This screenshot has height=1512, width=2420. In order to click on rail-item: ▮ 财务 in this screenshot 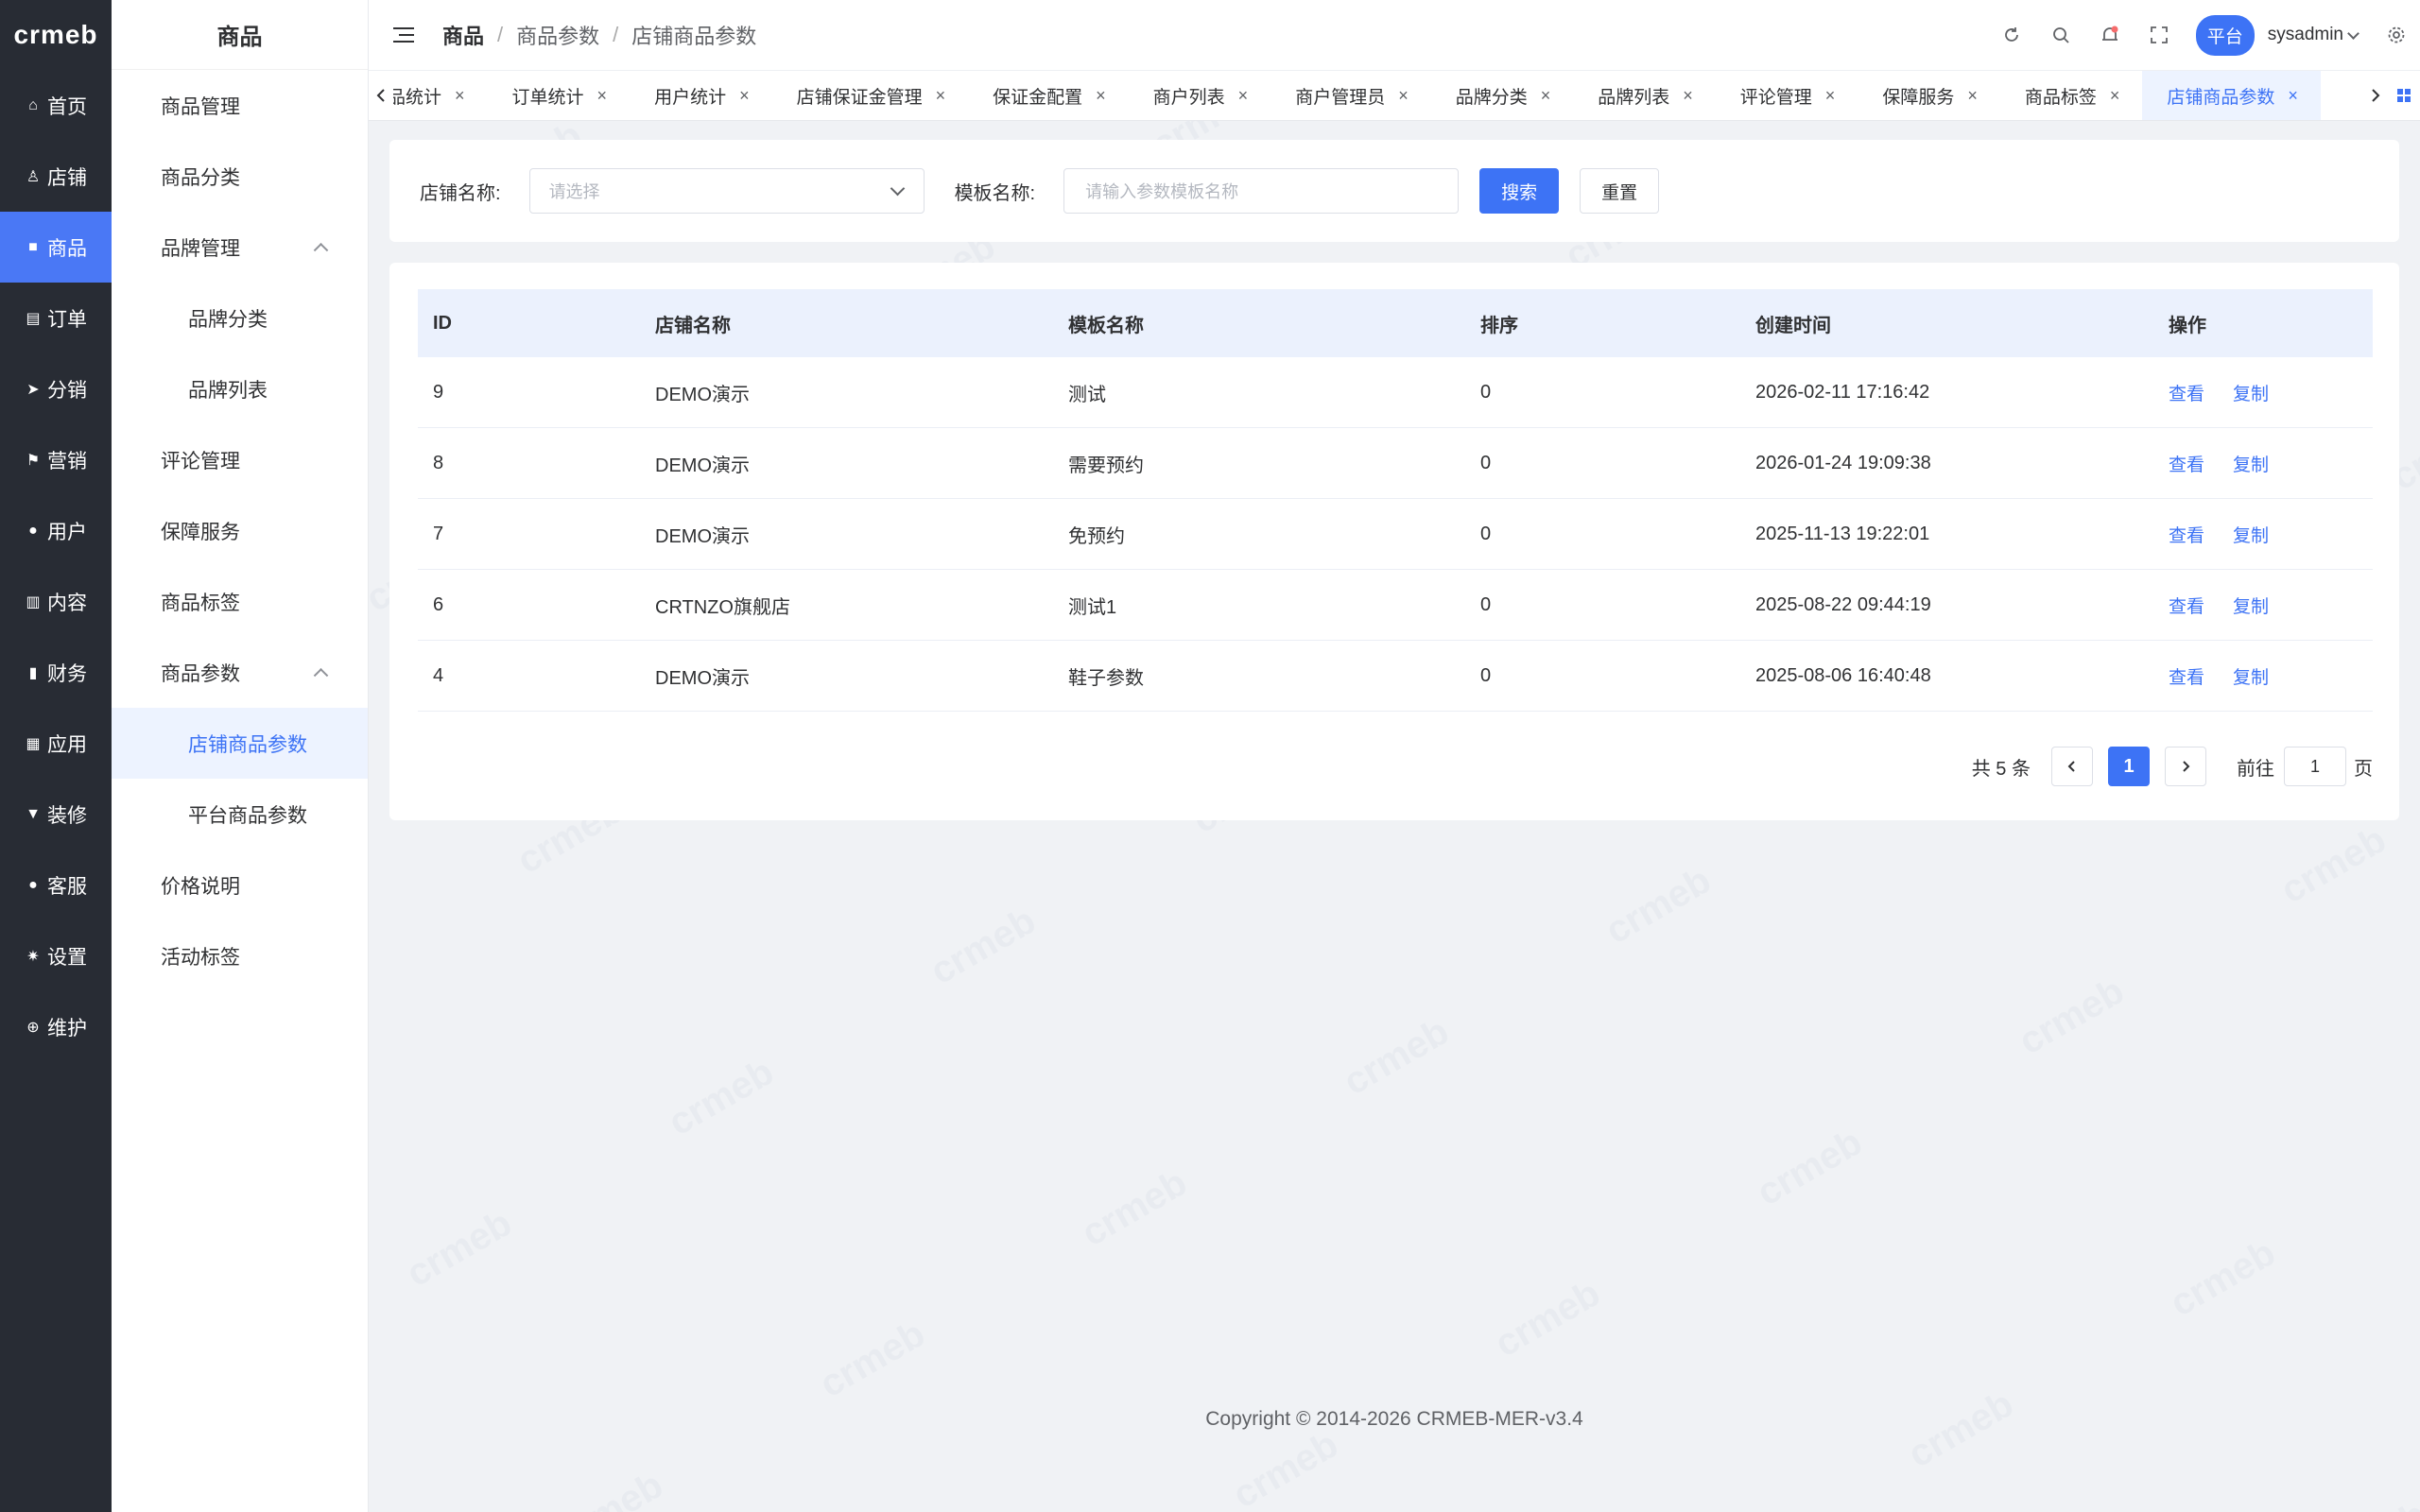, I will do `click(56, 672)`.